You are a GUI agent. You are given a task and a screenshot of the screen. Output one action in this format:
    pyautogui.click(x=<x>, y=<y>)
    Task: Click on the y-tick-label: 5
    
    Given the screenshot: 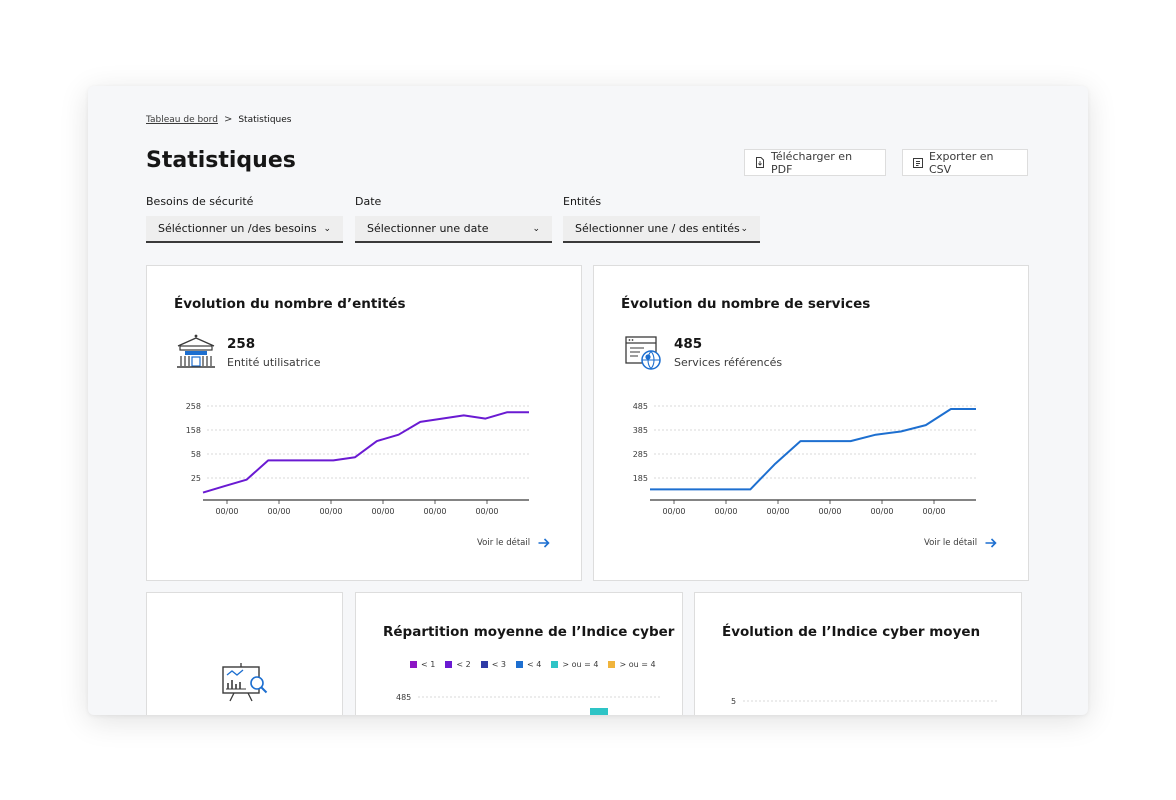 What is the action you would take?
    pyautogui.click(x=733, y=701)
    